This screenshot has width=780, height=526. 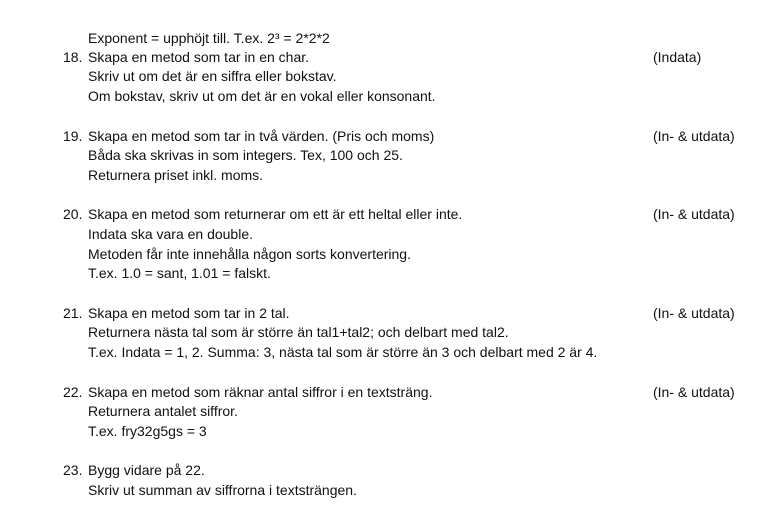 What do you see at coordinates (73, 470) in the screenshot?
I see `exercise-23-number: 23.` at bounding box center [73, 470].